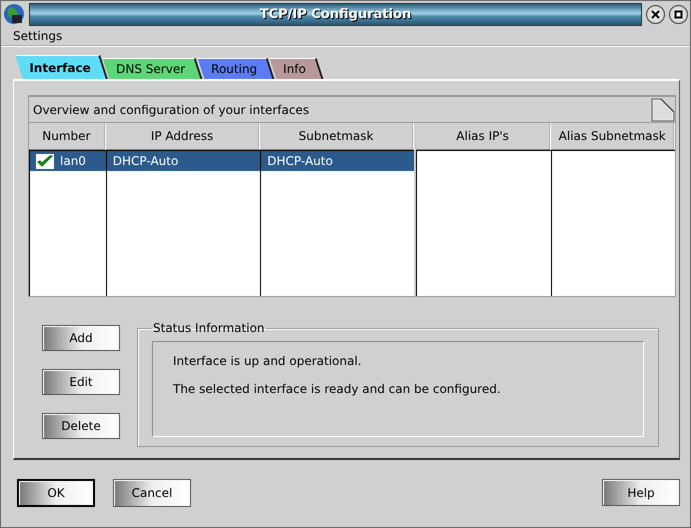  Describe the element at coordinates (152, 68) in the screenshot. I see `tab: DNS Server` at that location.